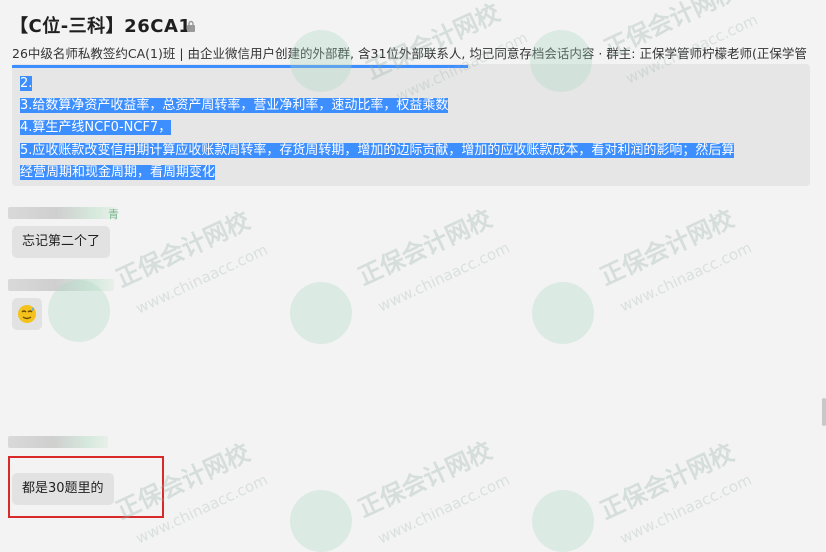 The image size is (826, 552). Describe the element at coordinates (234, 105) in the screenshot. I see `quote-line: 3.给数算净资产收益率，总资产周转率，营业净利率，速动比率，权益乘数` at that location.